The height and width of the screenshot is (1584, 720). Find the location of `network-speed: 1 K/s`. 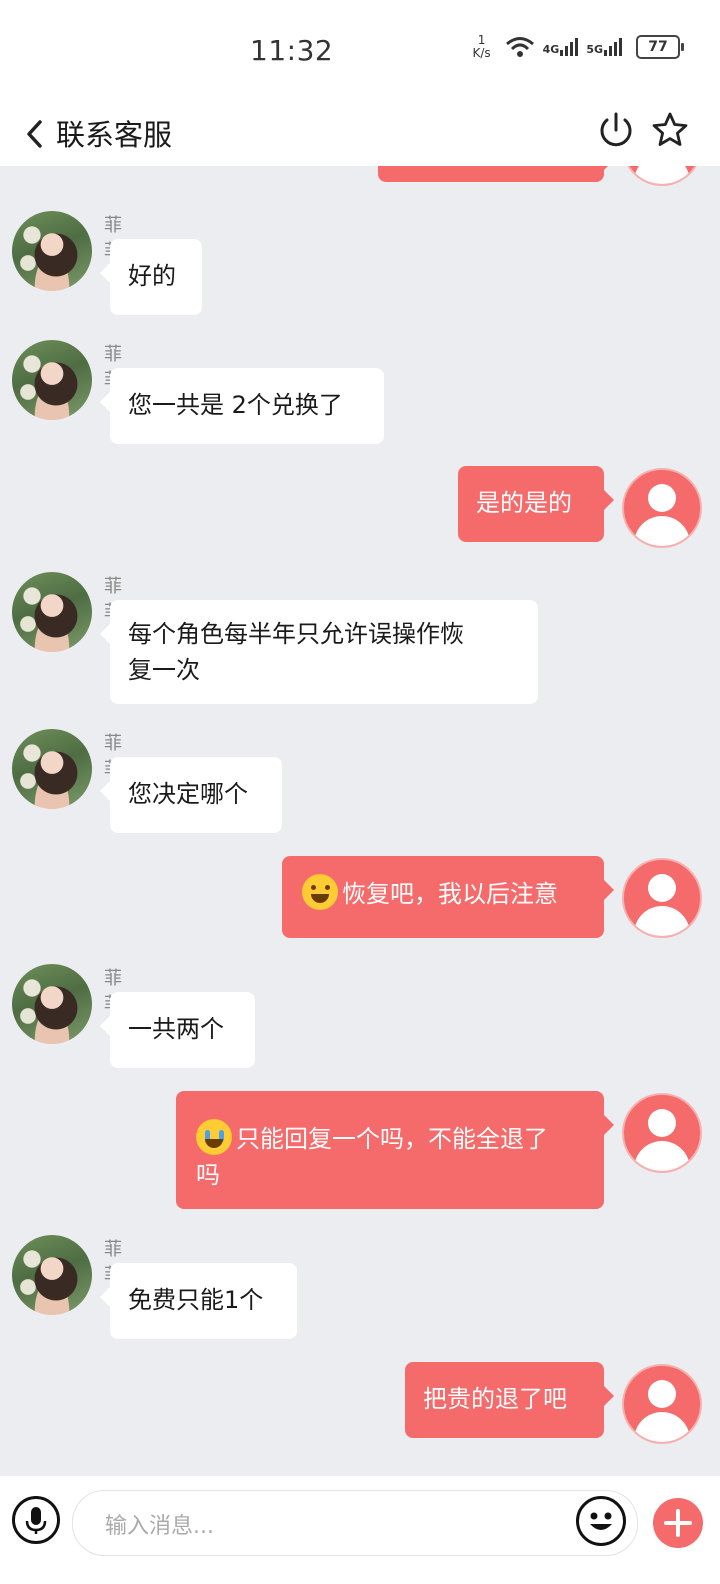

network-speed: 1 K/s is located at coordinates (481, 47).